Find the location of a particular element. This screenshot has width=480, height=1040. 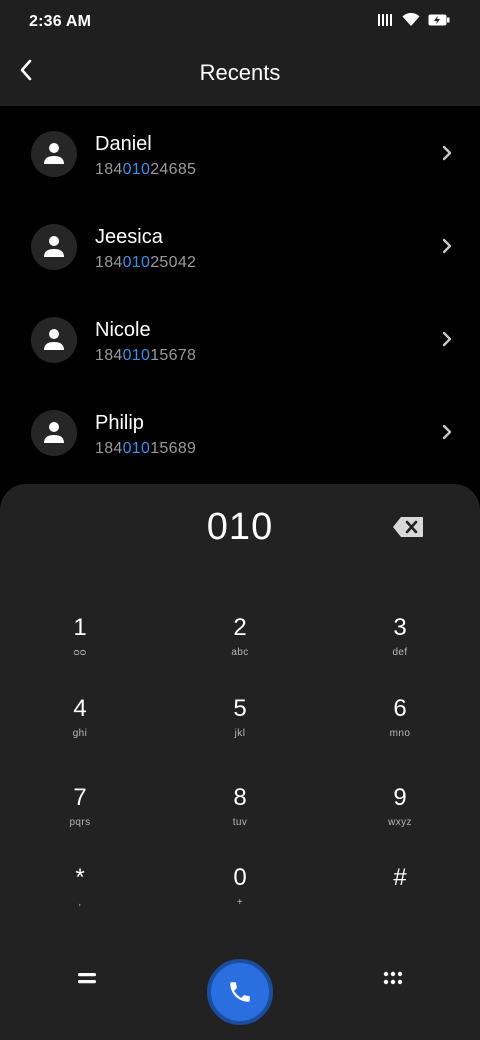

app-header: Recents is located at coordinates (240, 75).